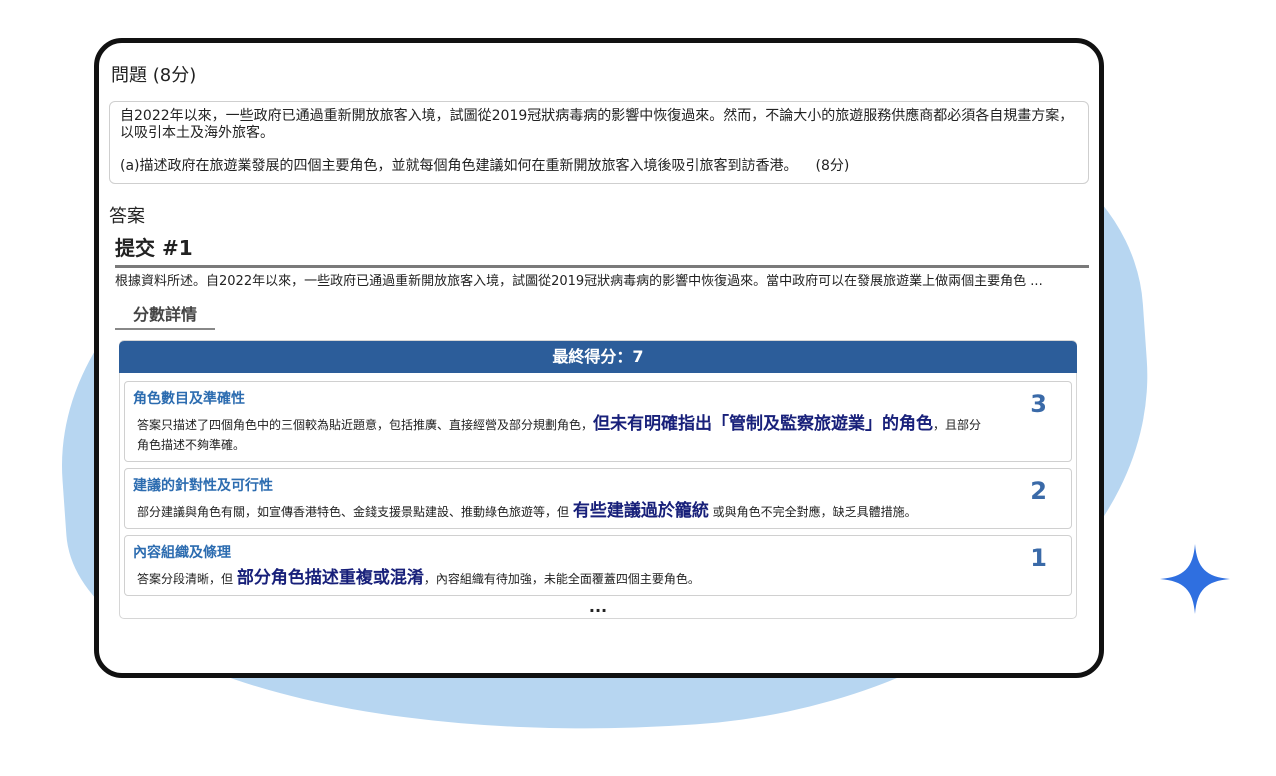 This screenshot has height=776, width=1276. What do you see at coordinates (832, 166) in the screenshot?
I see `question-part-points: (8分)` at bounding box center [832, 166].